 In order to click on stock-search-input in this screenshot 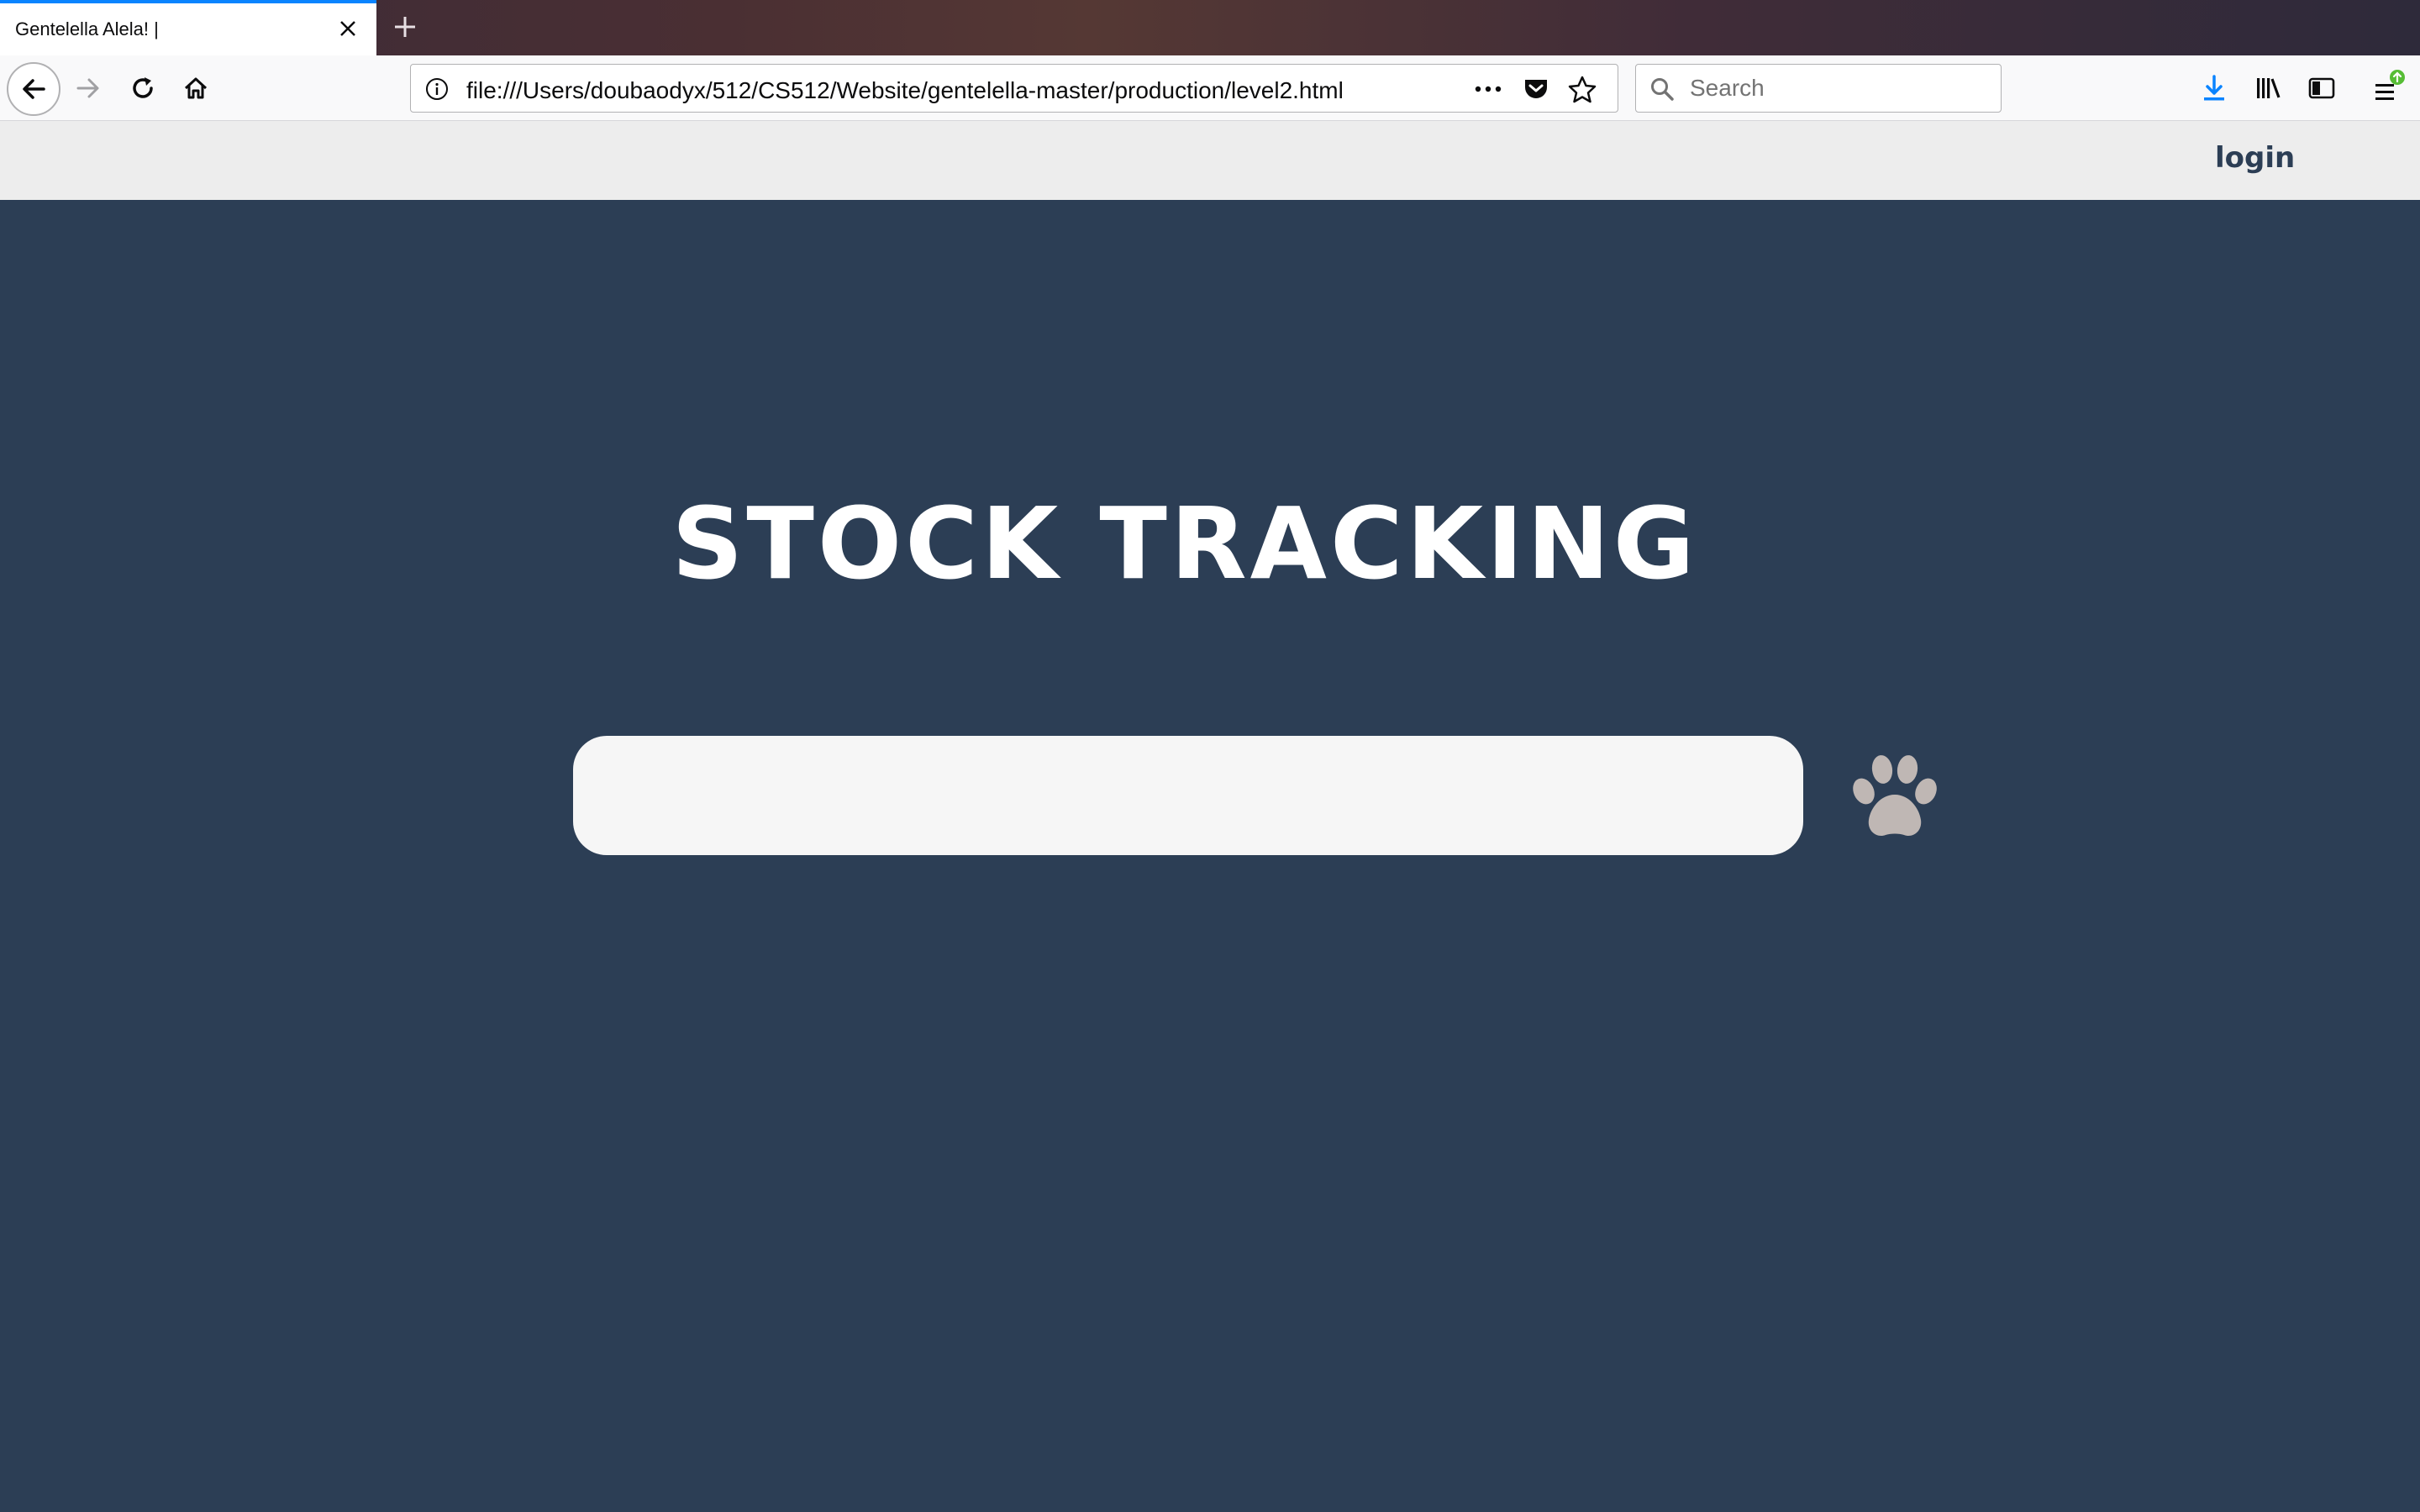, I will do `click(1188, 795)`.